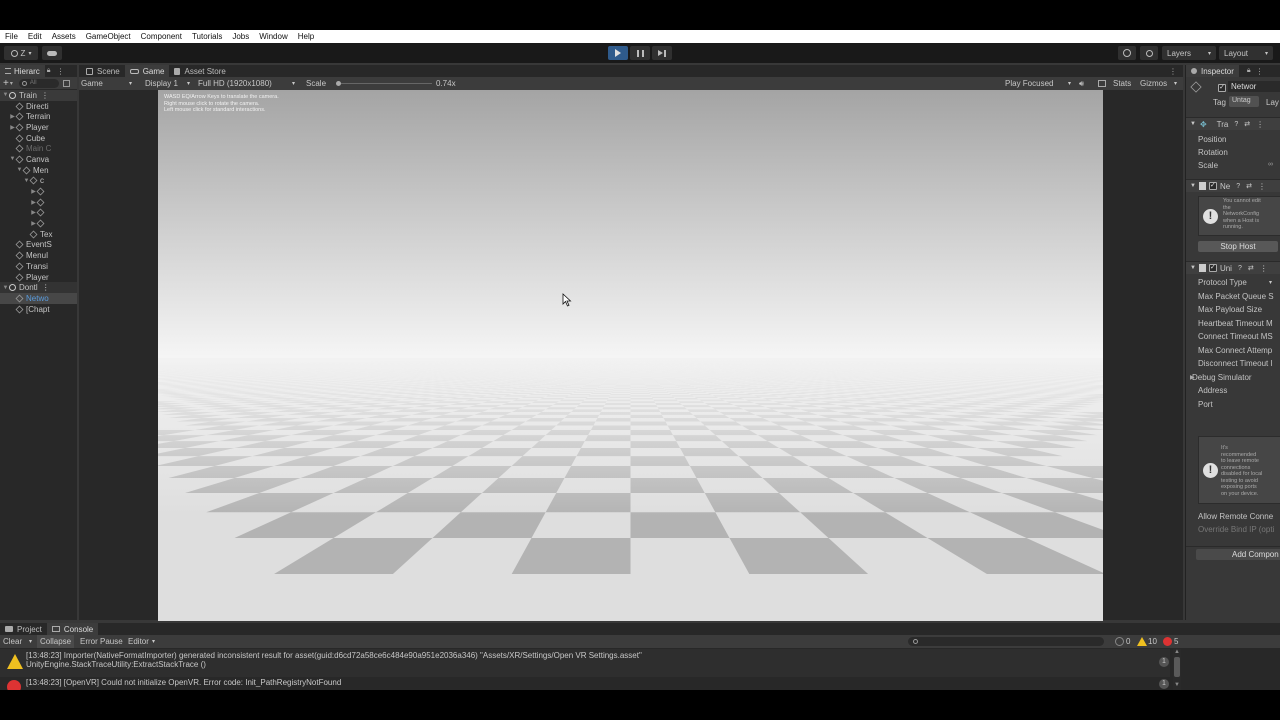 This screenshot has width=1280, height=720. What do you see at coordinates (1102, 83) in the screenshot?
I see `frame-debugger-icon` at bounding box center [1102, 83].